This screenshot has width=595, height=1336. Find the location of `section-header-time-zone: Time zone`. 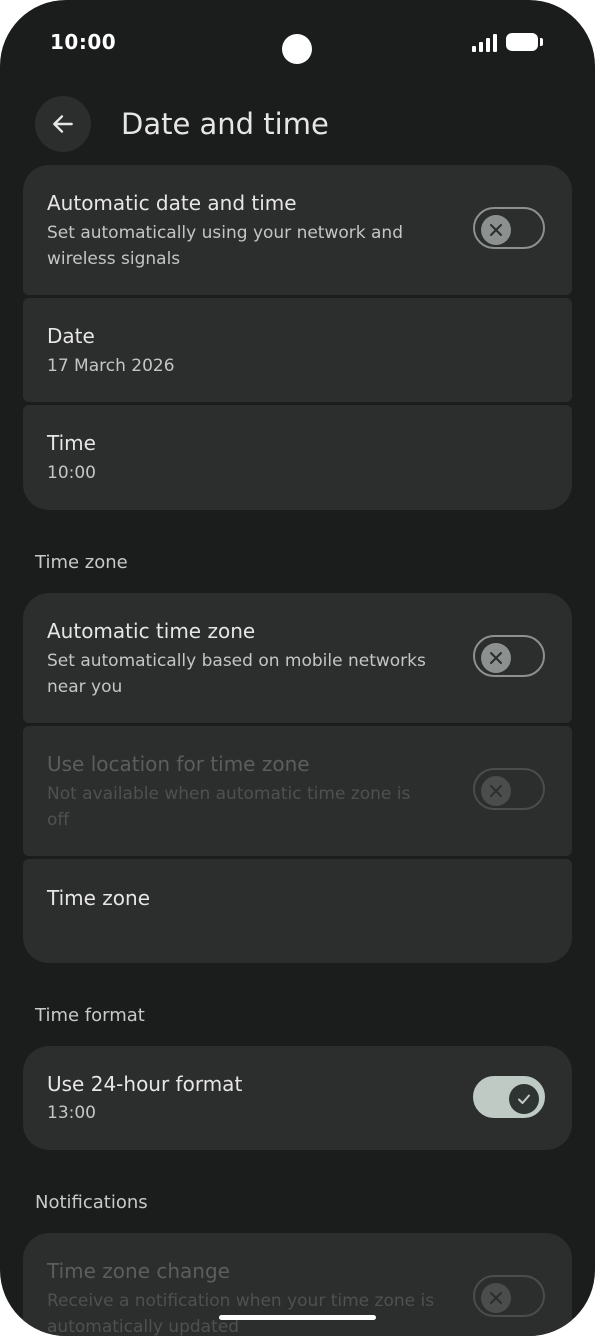

section-header-time-zone: Time zone is located at coordinates (81, 562).